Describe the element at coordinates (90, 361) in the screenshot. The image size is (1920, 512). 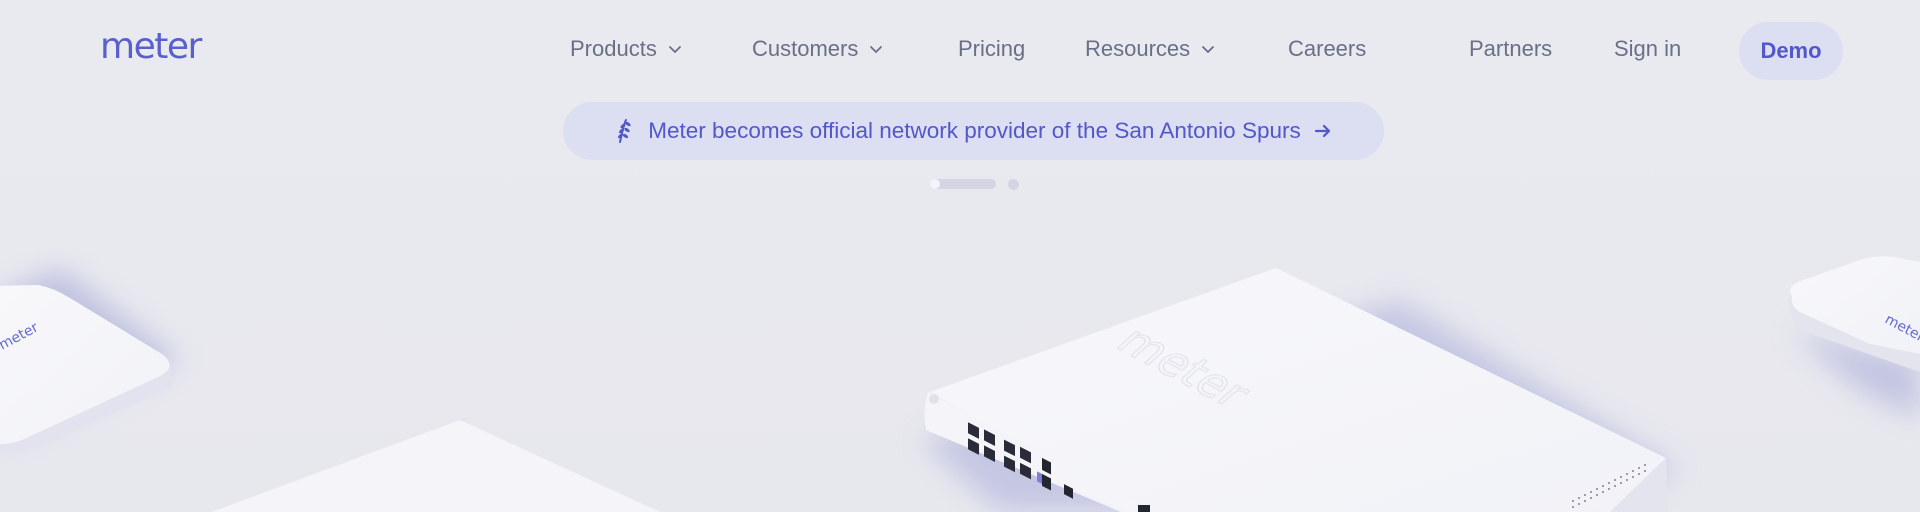
I see `left-access-point: meter` at that location.